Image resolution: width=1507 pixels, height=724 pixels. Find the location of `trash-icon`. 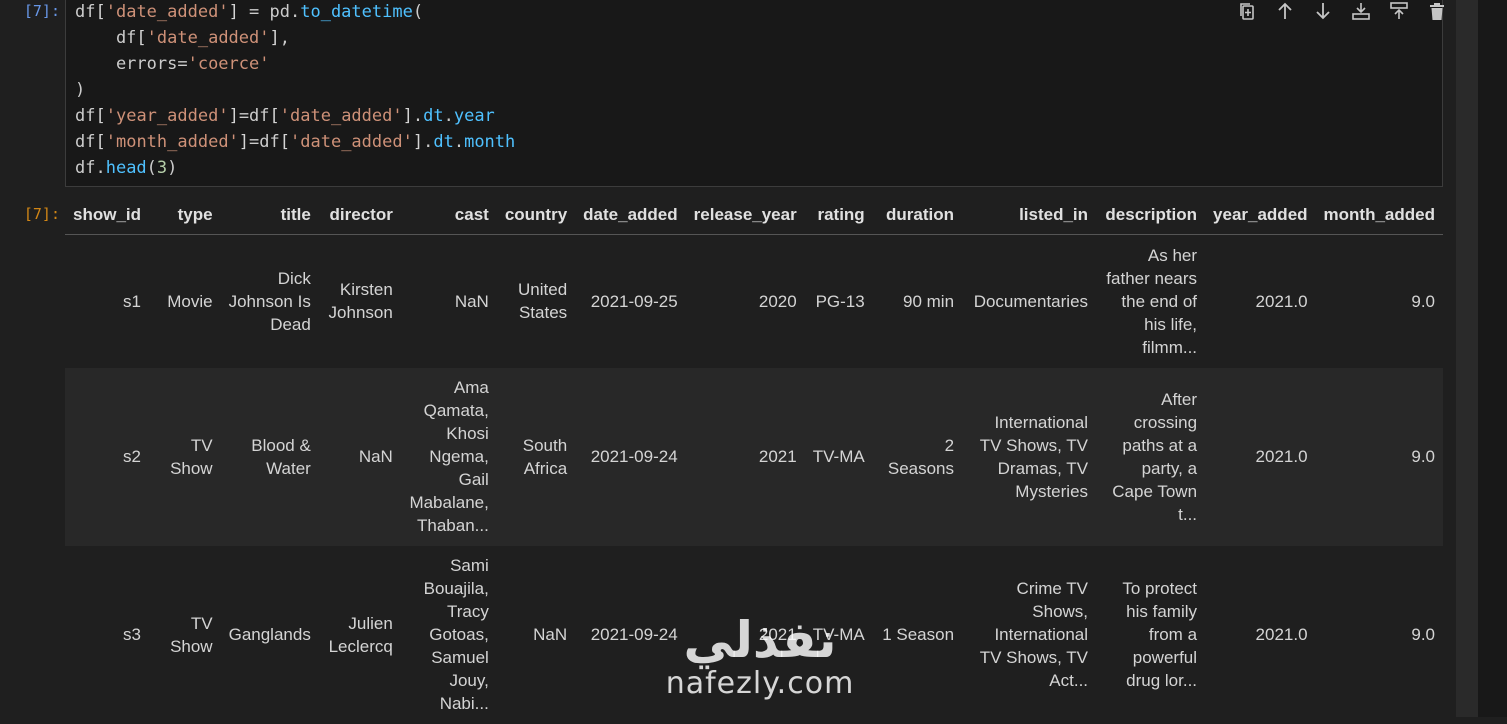

trash-icon is located at coordinates (1437, 11).